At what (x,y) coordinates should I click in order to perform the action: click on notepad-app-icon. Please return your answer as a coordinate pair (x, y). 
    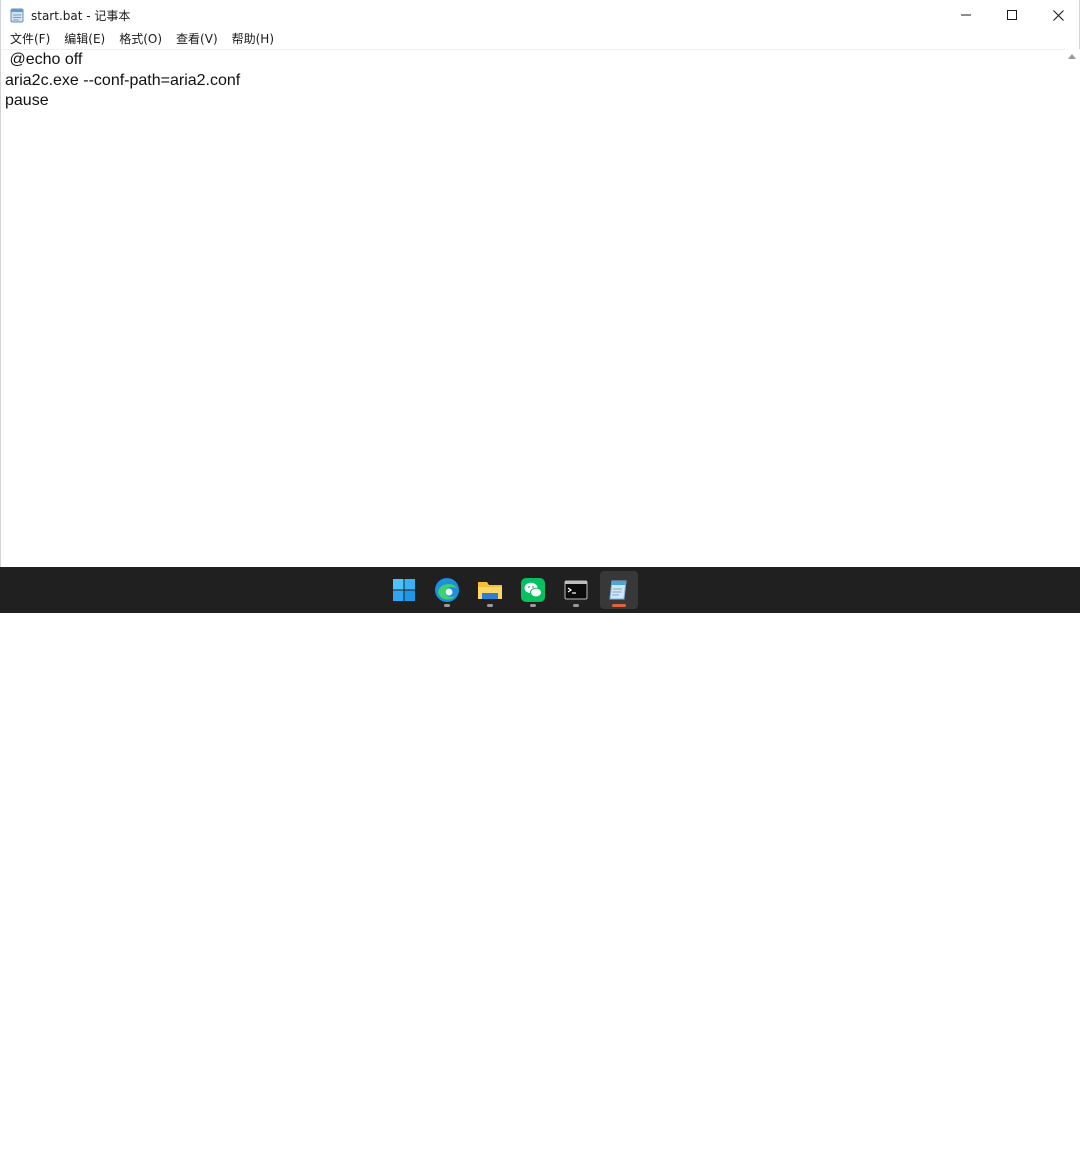
    Looking at the image, I should click on (17, 15).